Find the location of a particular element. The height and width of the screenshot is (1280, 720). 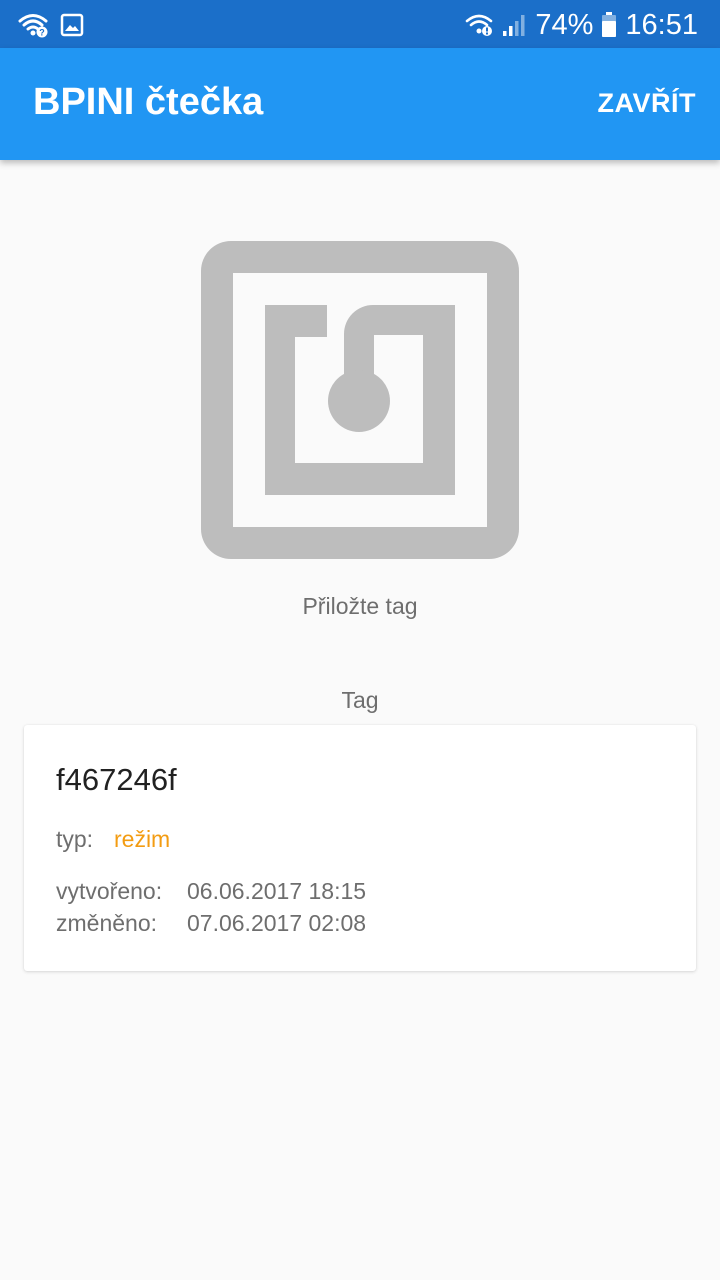

app-title: BPINI čtečka is located at coordinates (148, 102).